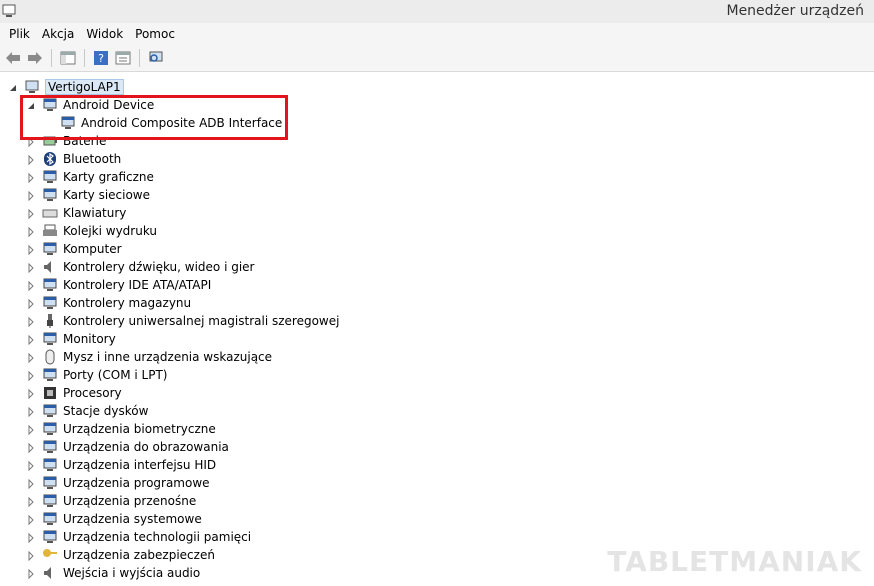  What do you see at coordinates (50, 573) in the screenshot?
I see `audio-io-icon` at bounding box center [50, 573].